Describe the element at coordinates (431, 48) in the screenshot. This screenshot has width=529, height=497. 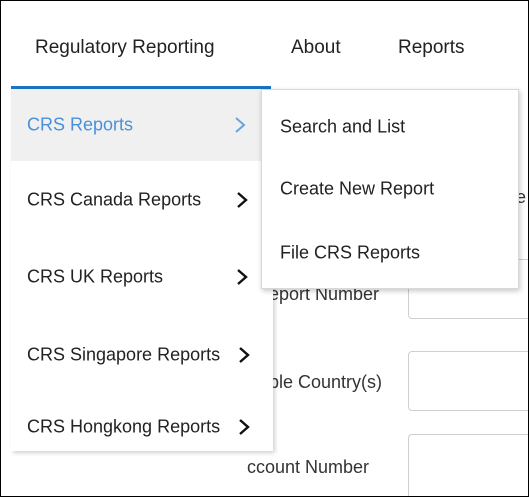
I see `tab-reports: Reports` at that location.